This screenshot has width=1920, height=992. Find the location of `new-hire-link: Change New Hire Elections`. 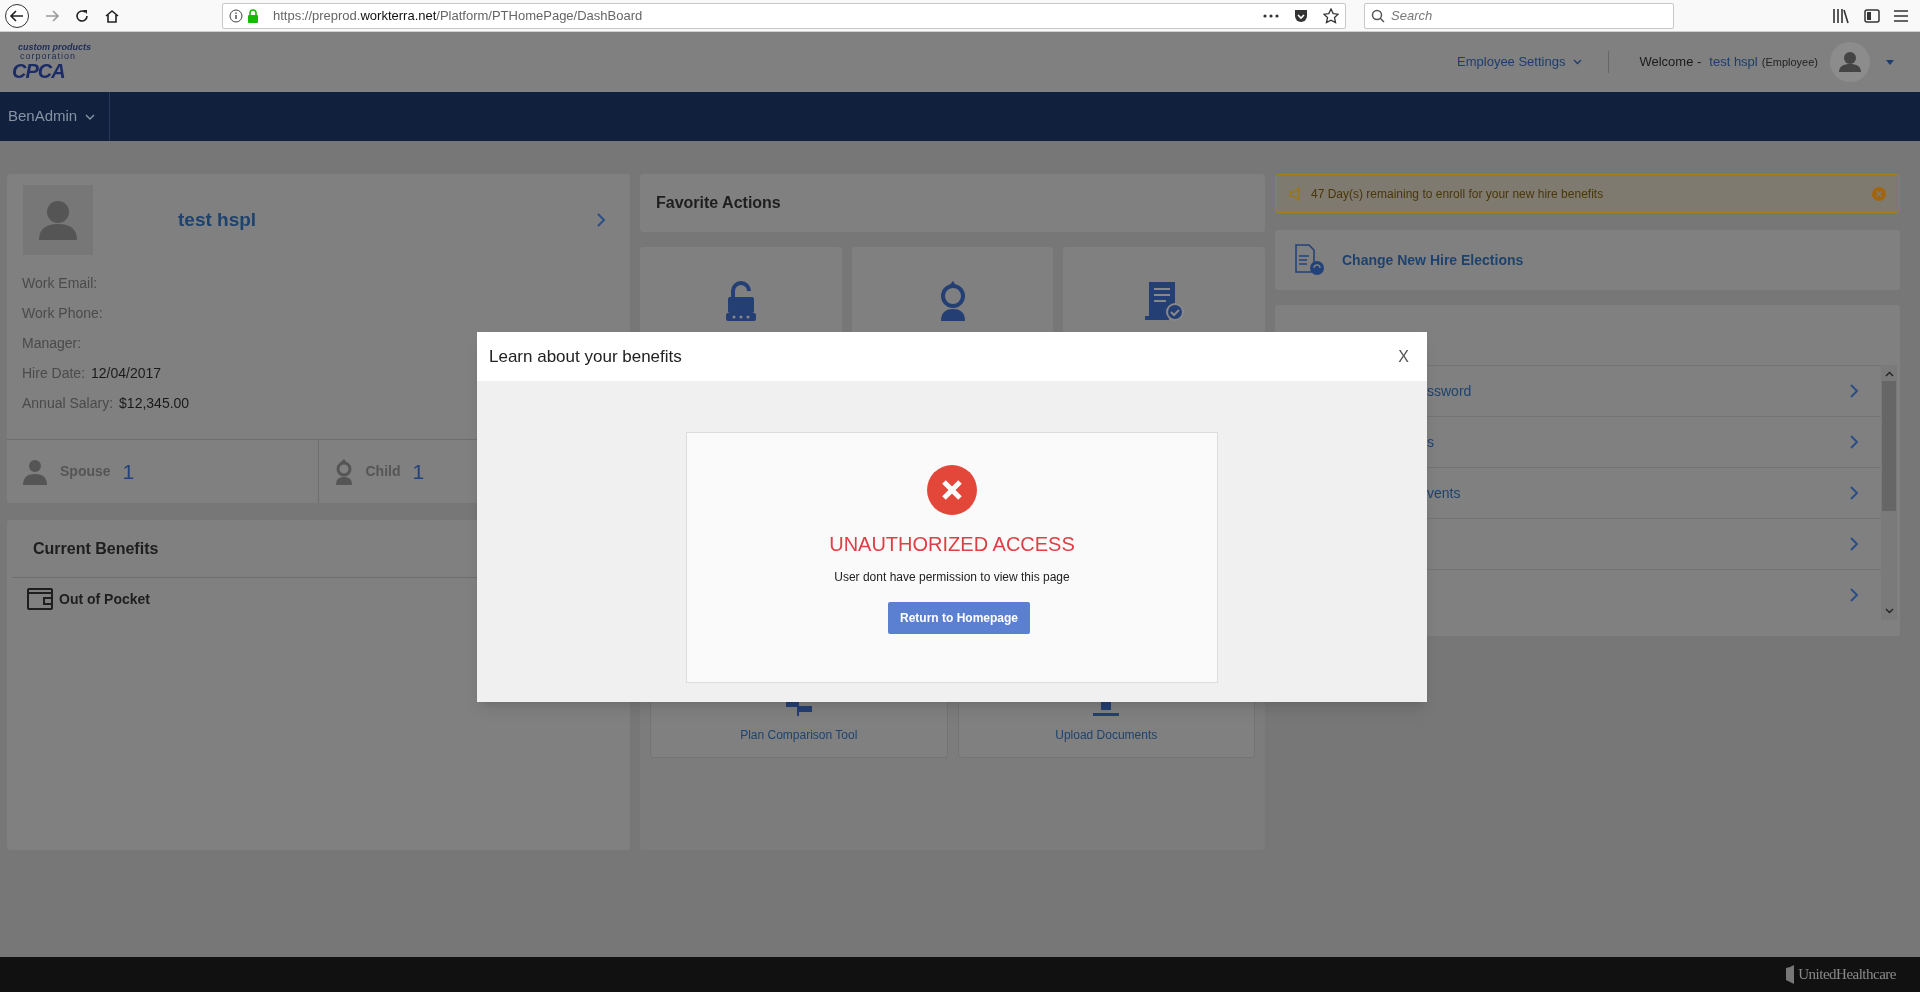

new-hire-link: Change New Hire Elections is located at coordinates (1433, 260).